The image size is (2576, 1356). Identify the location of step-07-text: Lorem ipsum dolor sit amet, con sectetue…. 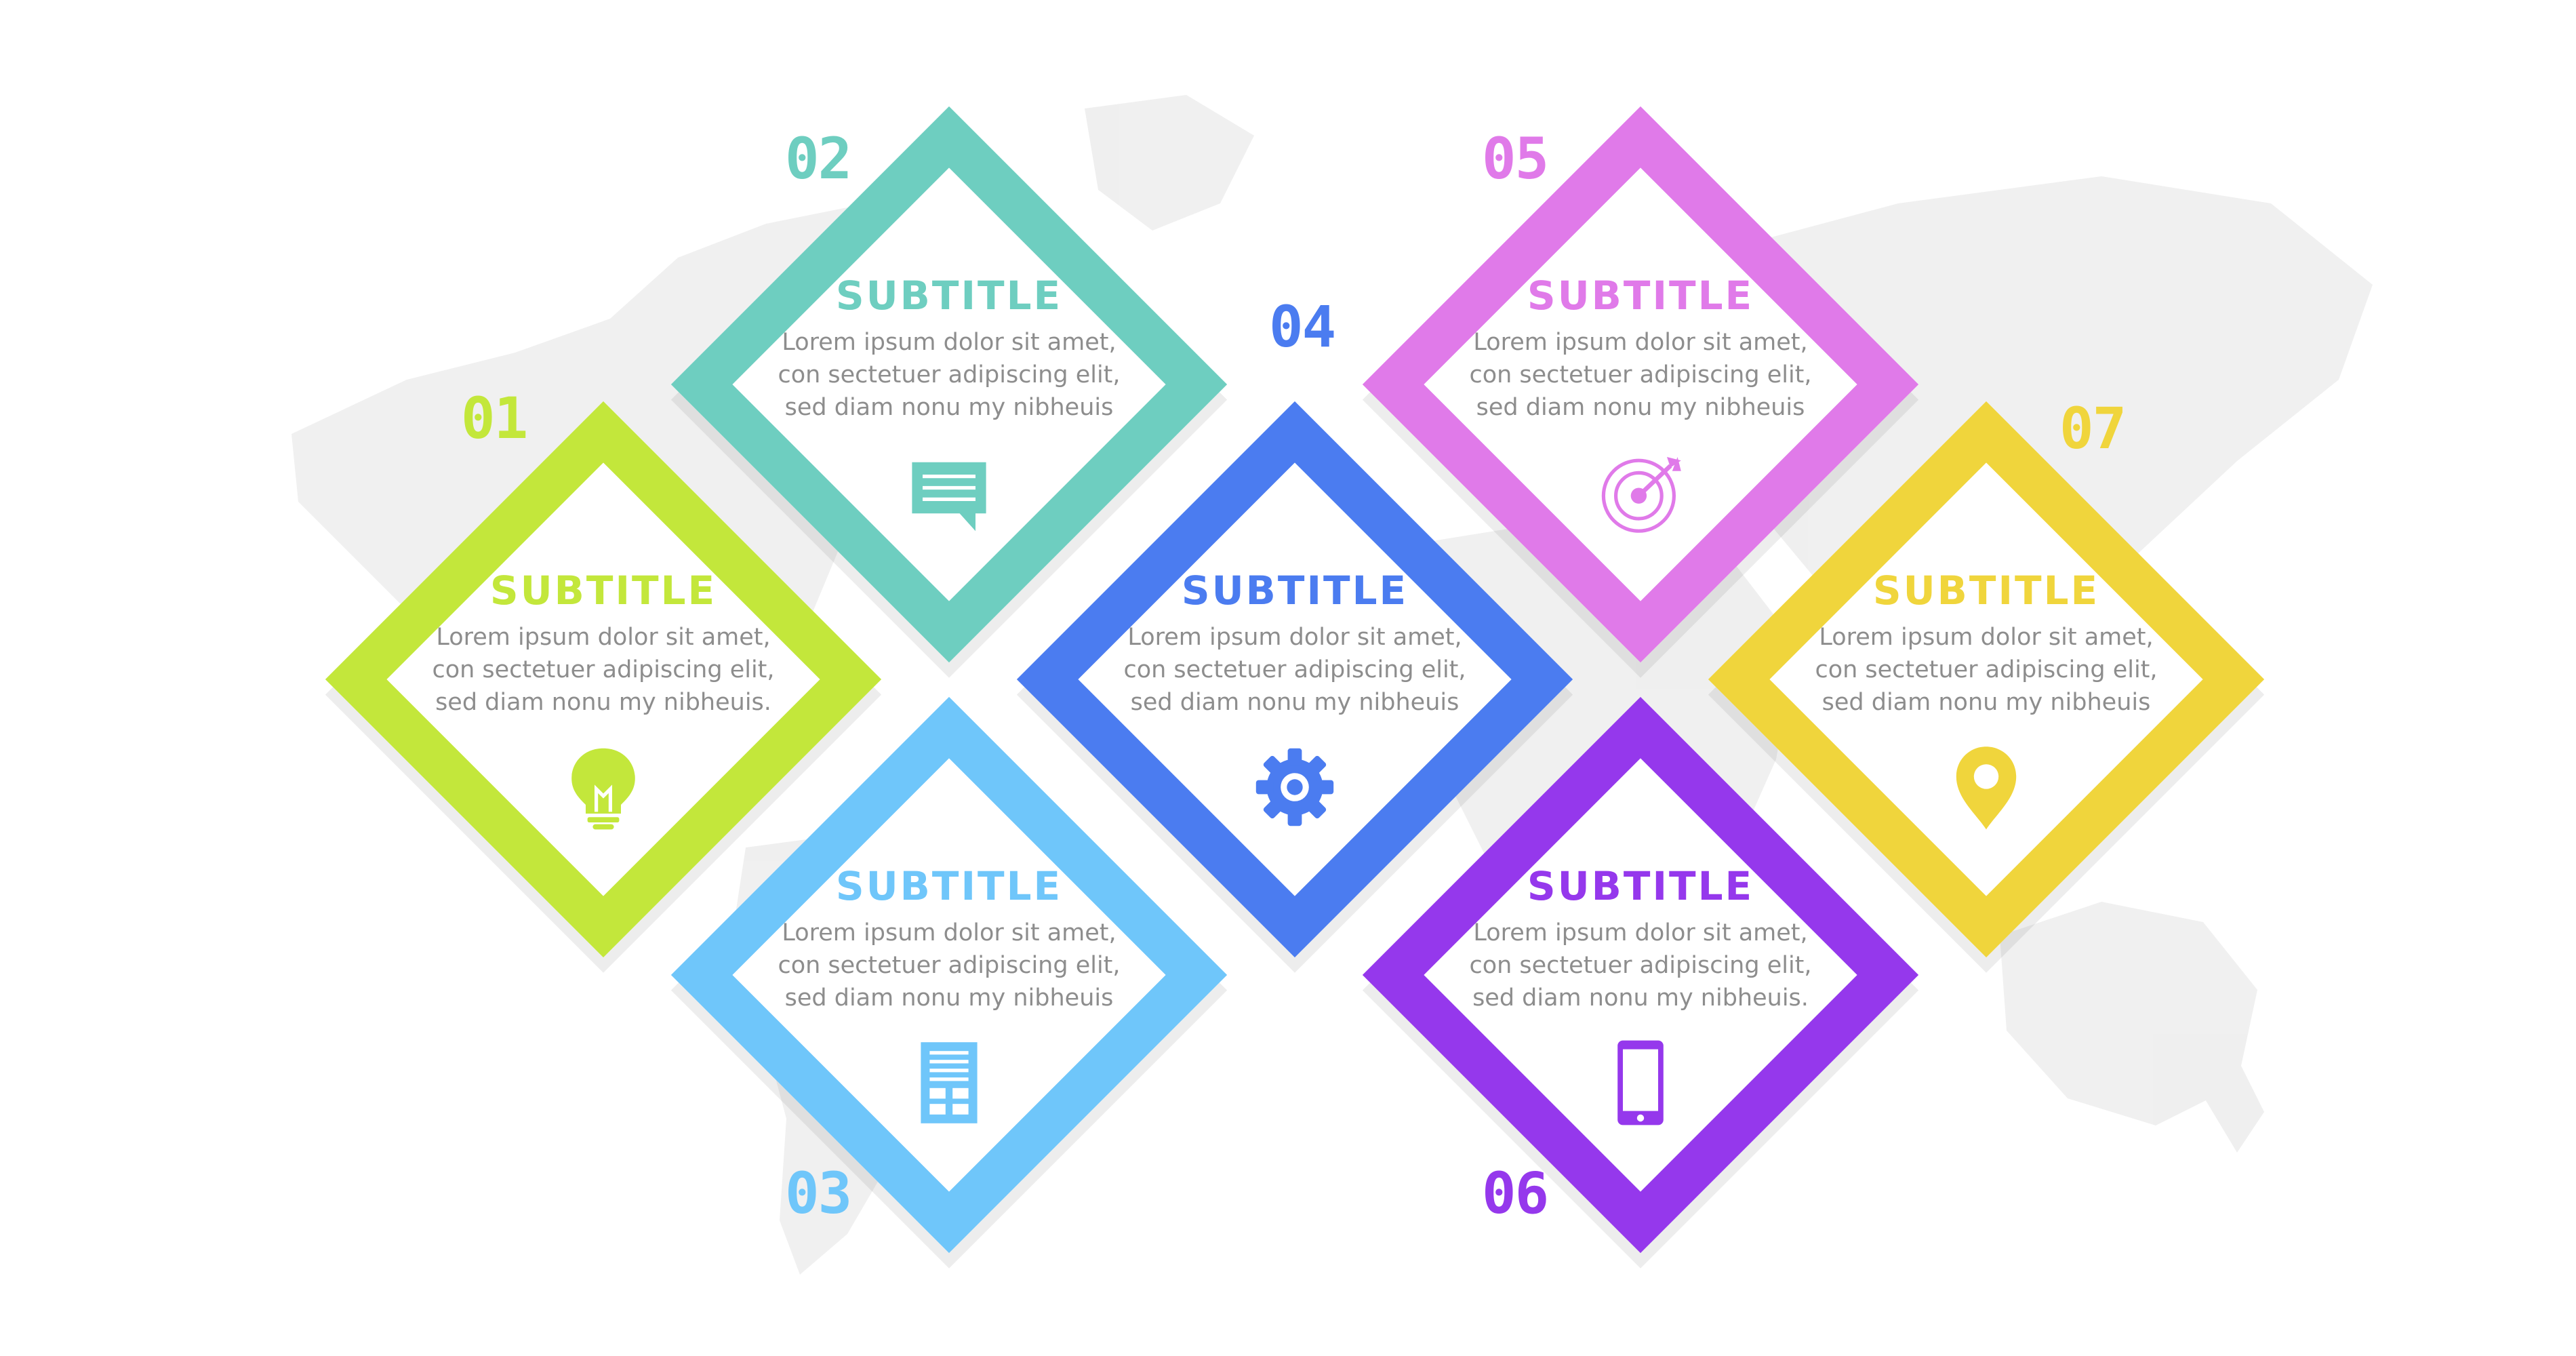
(1986, 670).